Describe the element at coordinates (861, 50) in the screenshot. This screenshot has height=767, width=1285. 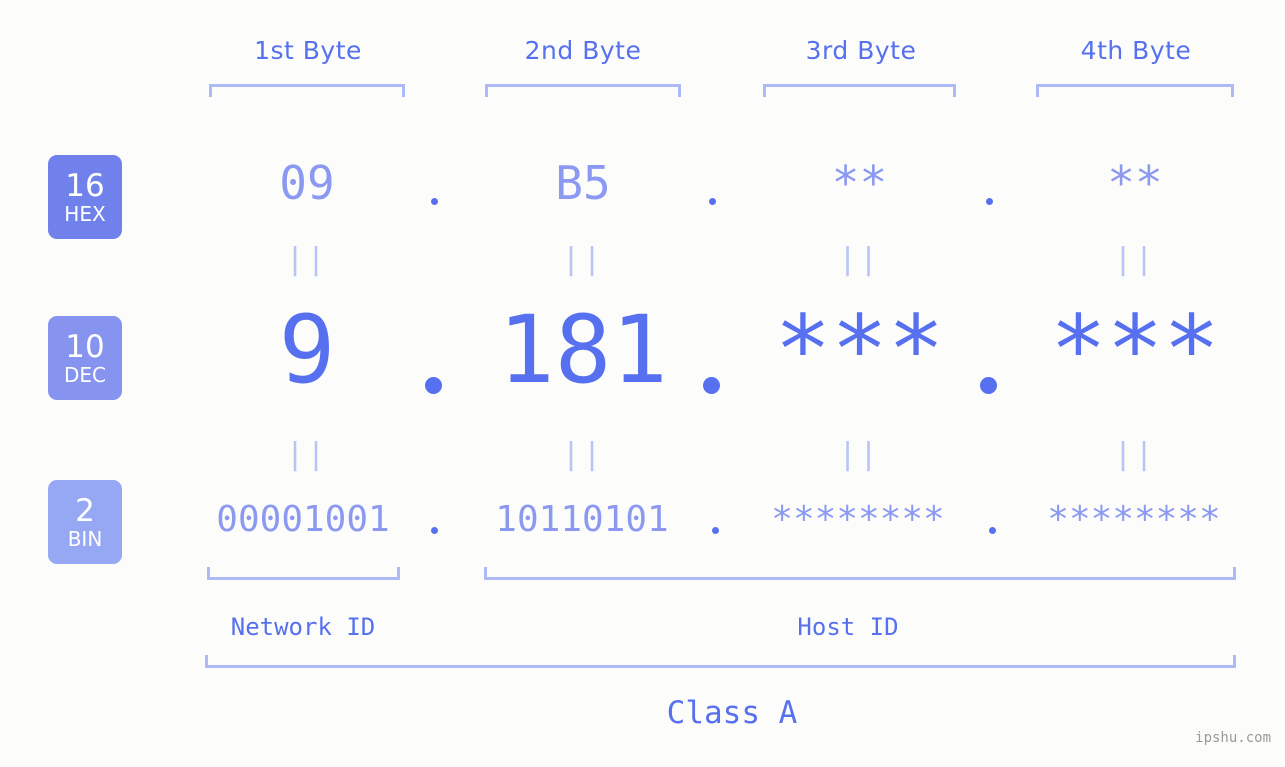
I see `byte-header-3: 3rd Byte` at that location.